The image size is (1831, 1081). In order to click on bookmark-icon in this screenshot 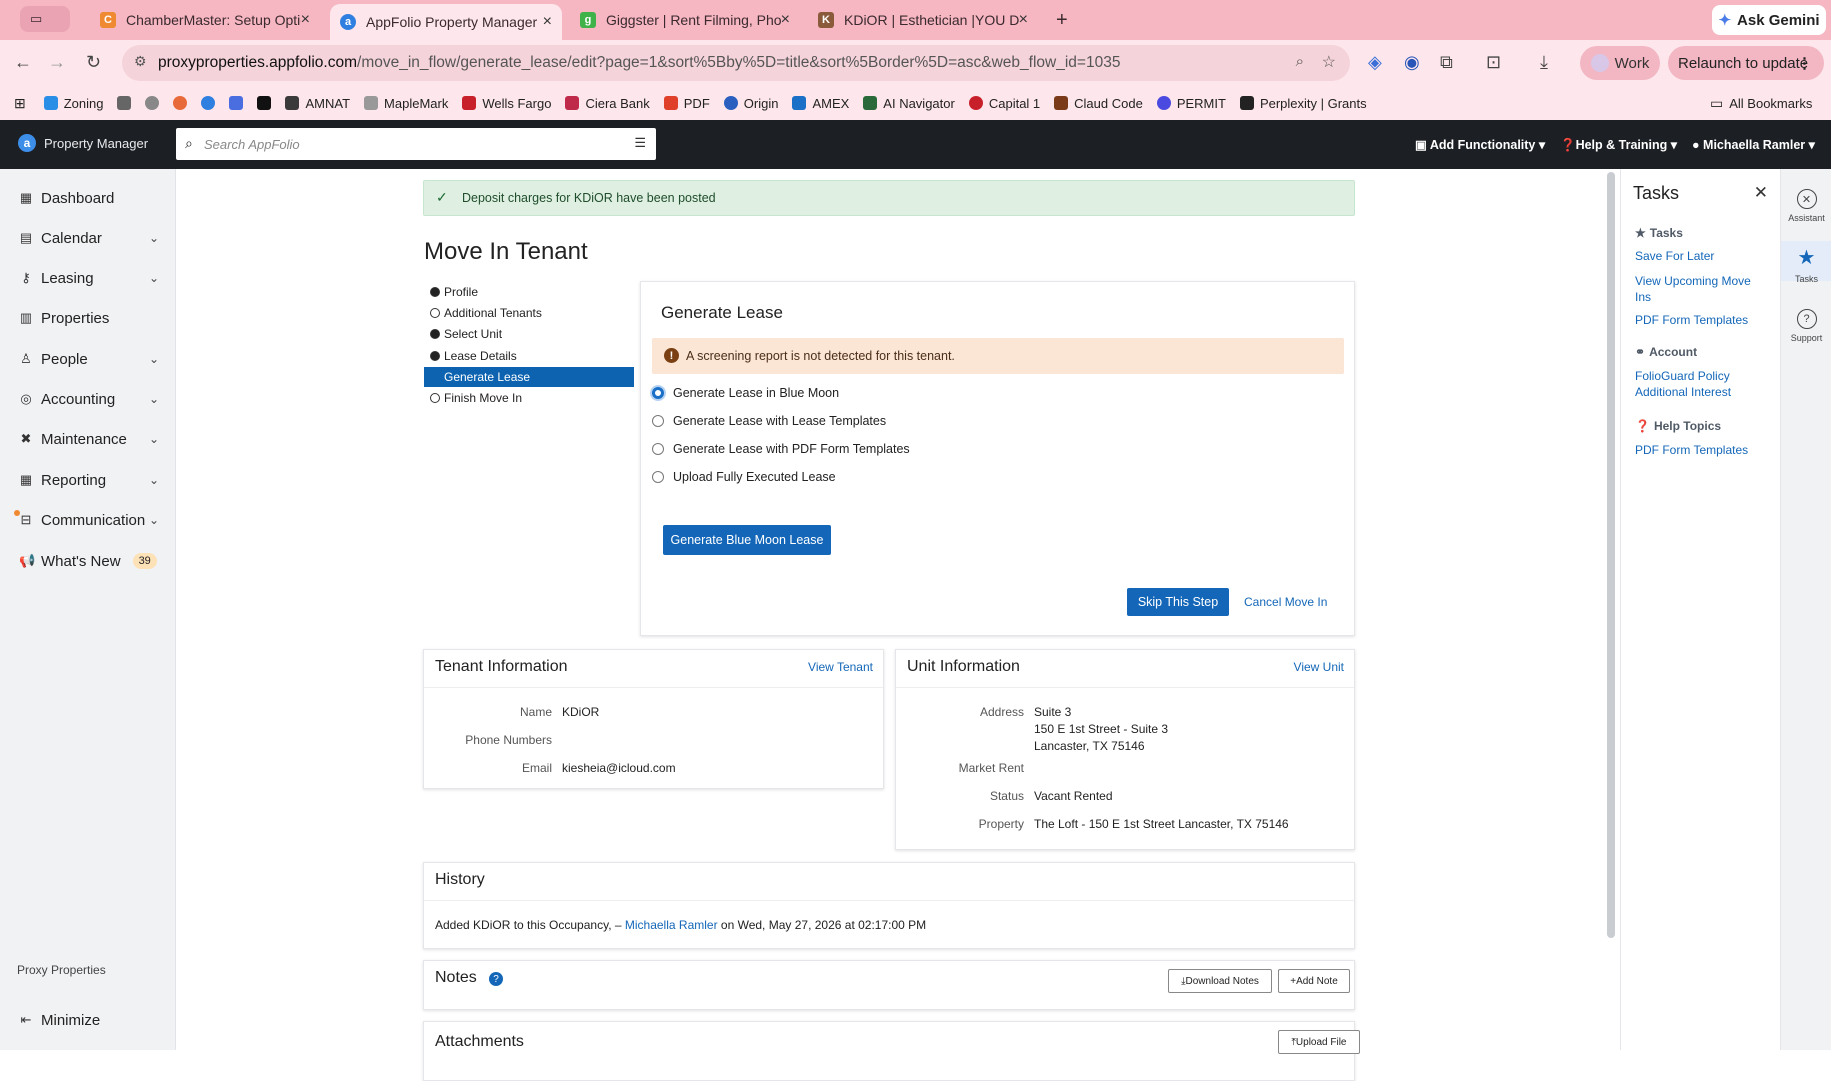, I will do `click(1246, 103)`.